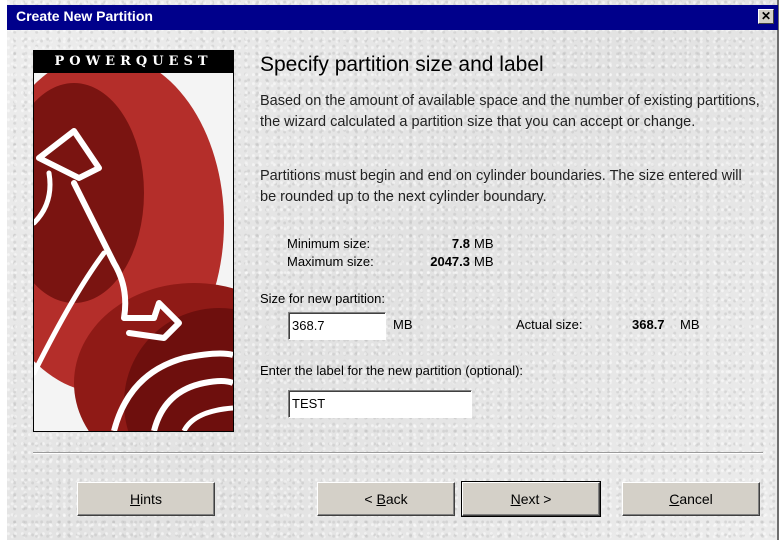 The image size is (783, 540). I want to click on partition-size-input: 368.7, so click(337, 326).